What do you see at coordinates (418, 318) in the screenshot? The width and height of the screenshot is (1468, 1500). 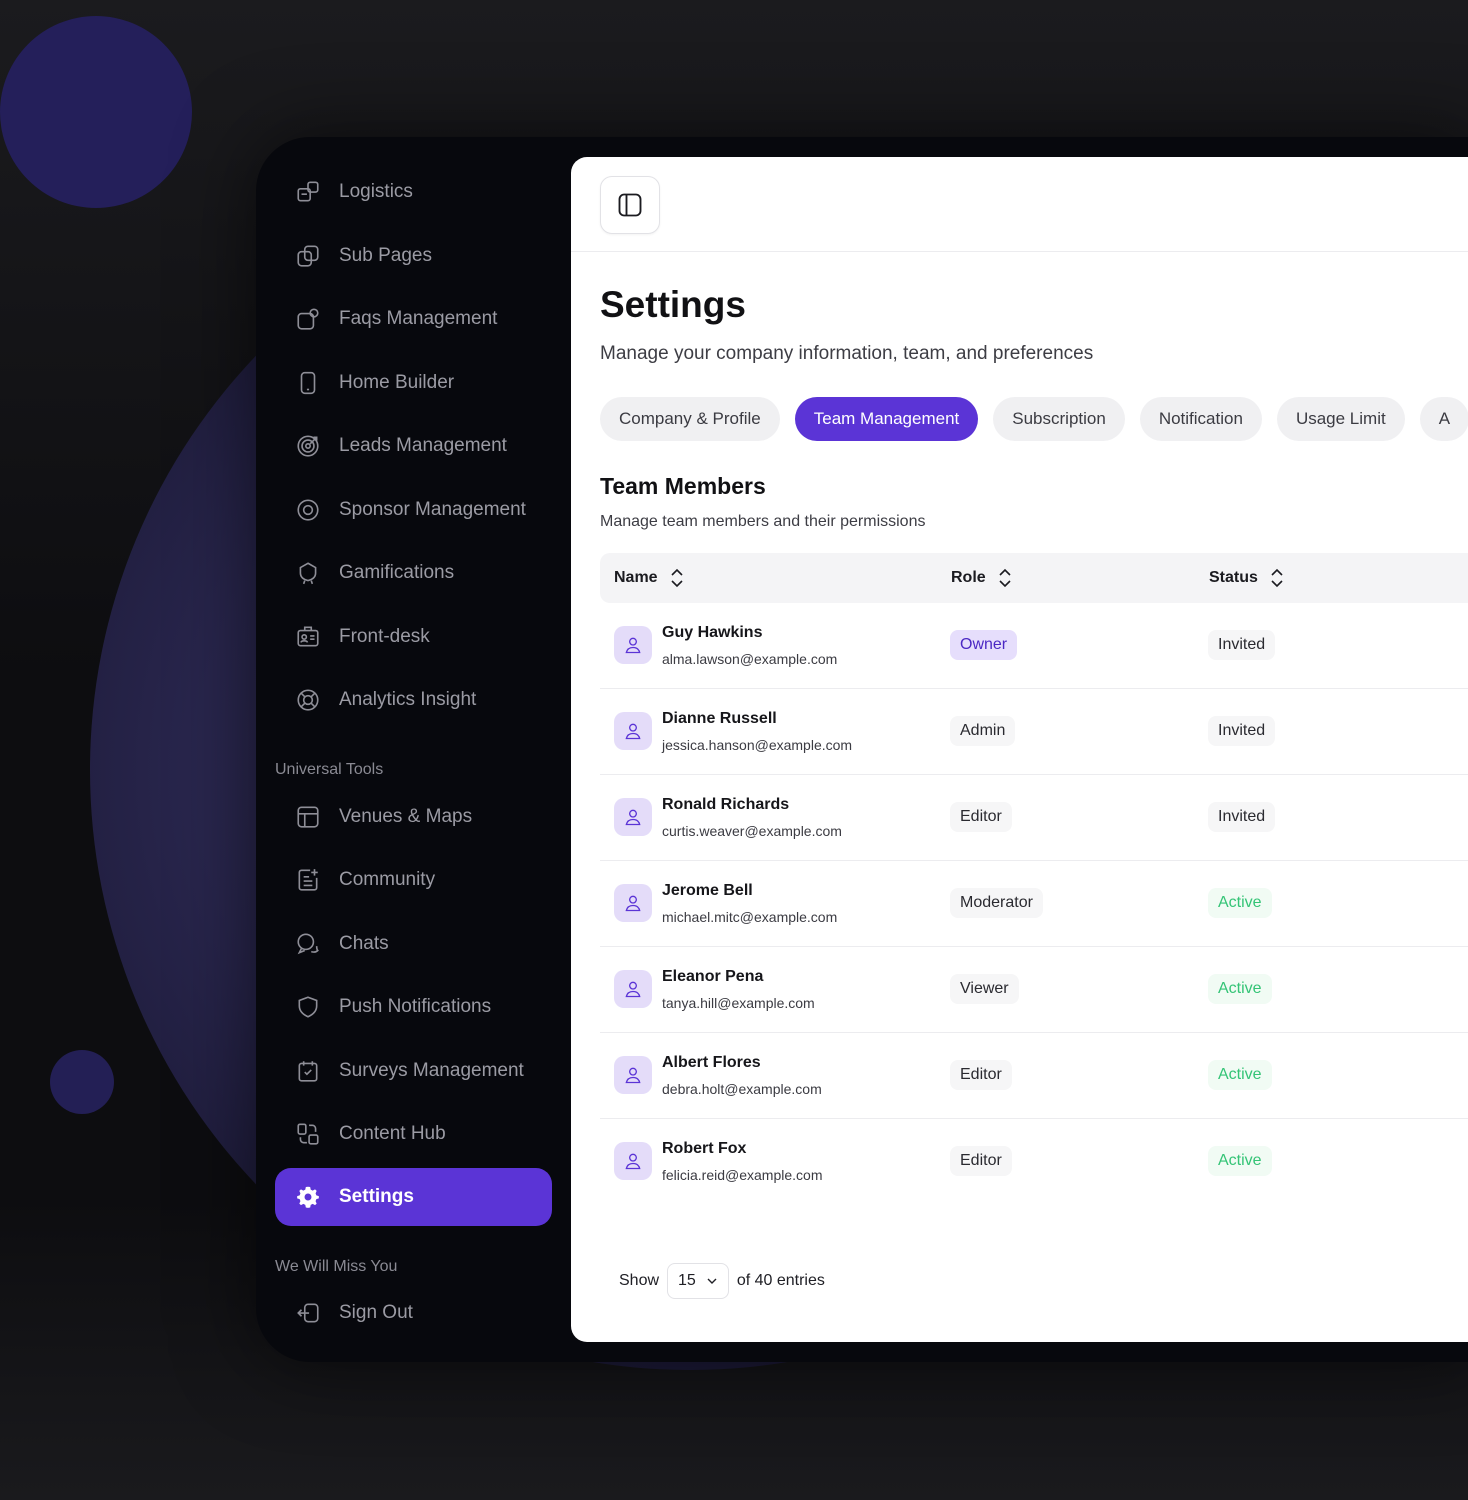 I see `sidebar-item-label: Faqs Management` at bounding box center [418, 318].